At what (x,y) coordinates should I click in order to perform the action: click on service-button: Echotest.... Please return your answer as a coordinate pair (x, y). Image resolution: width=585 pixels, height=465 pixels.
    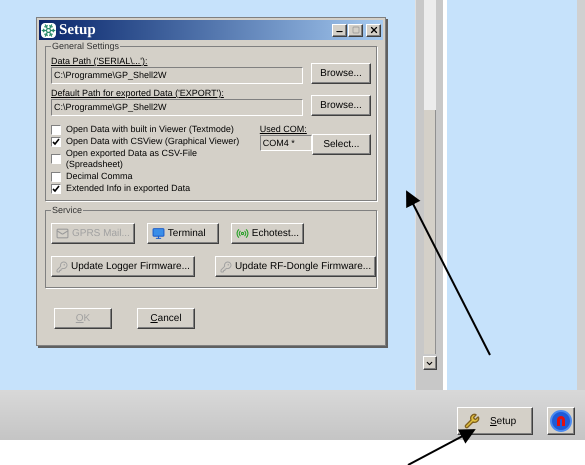
    Looking at the image, I should click on (267, 233).